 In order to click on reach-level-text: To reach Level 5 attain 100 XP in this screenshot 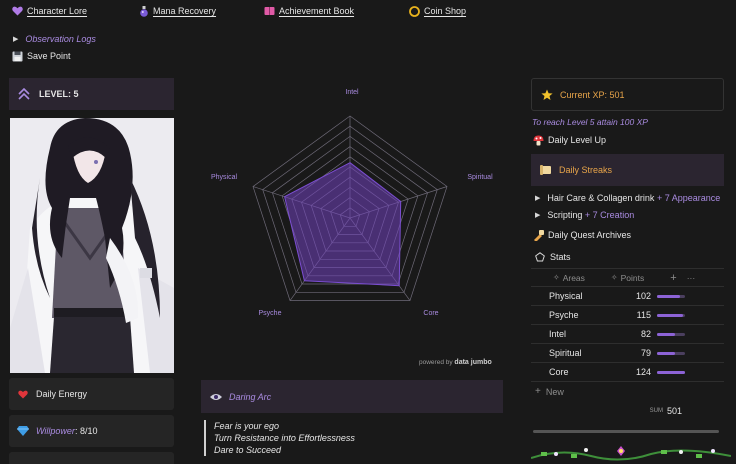, I will do `click(590, 122)`.